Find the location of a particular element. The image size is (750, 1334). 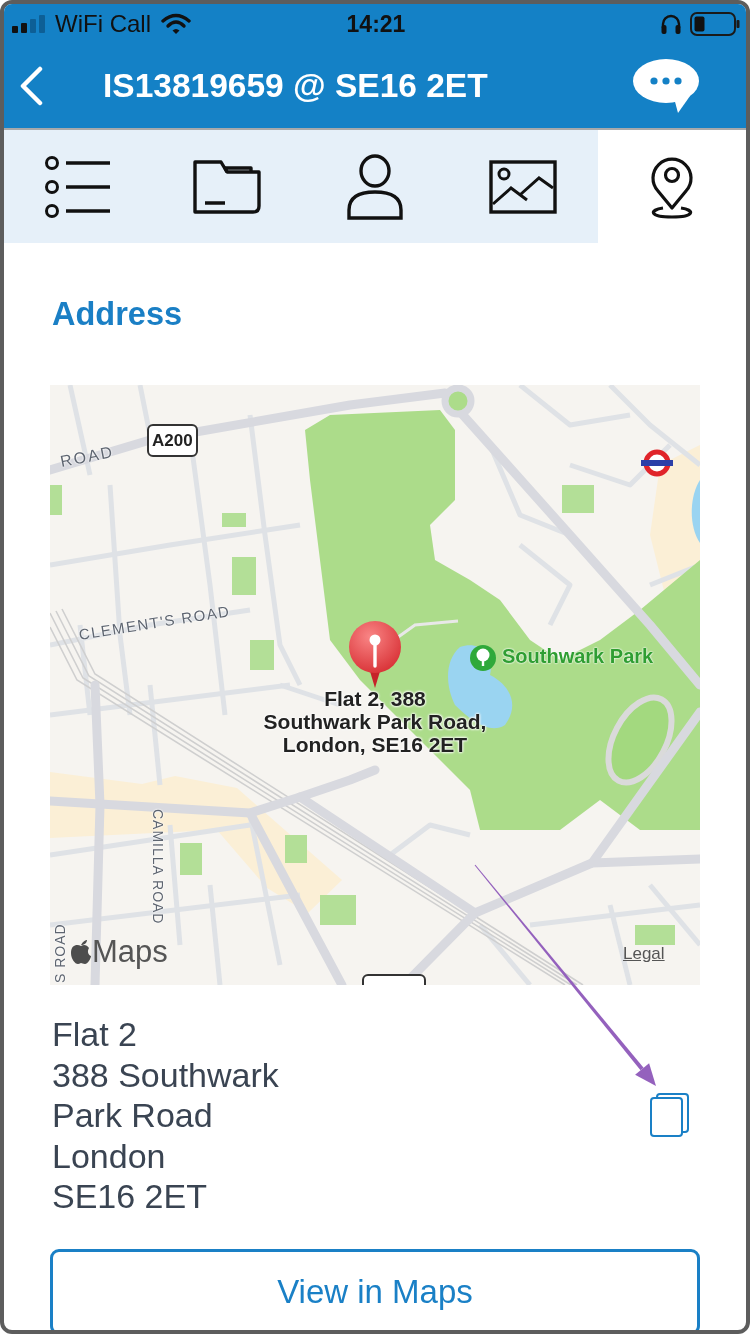

road-shield is located at coordinates (394, 979).